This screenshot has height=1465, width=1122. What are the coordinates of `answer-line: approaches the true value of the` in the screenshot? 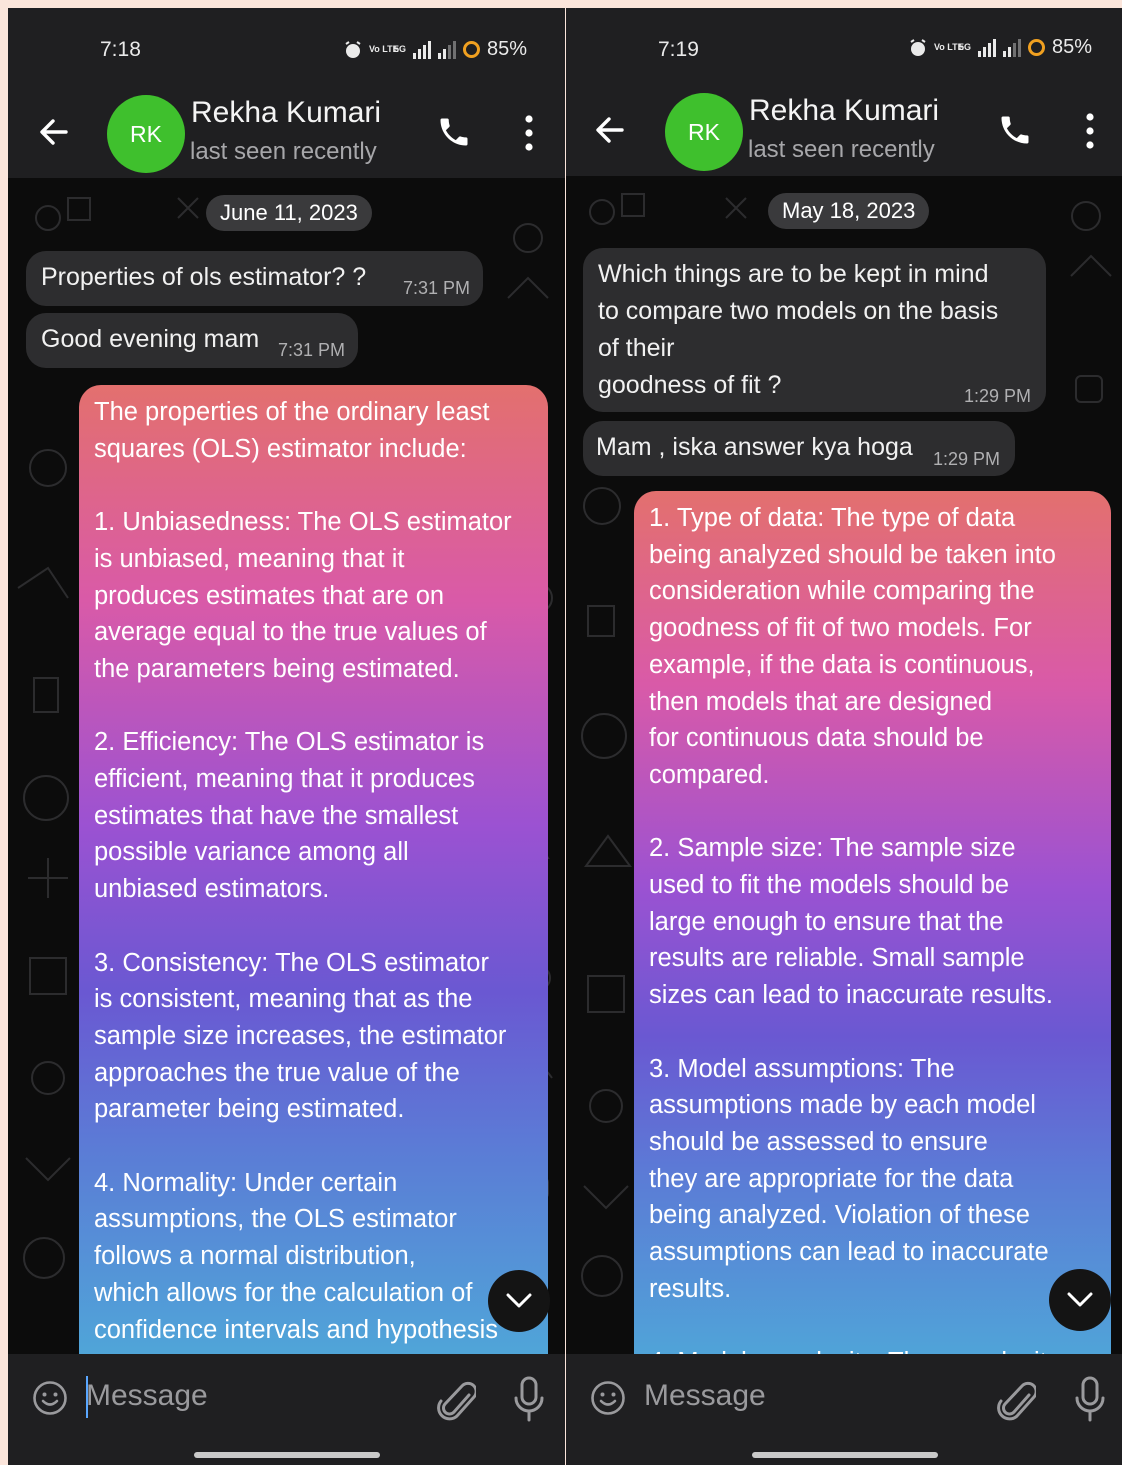 It's located at (277, 1072).